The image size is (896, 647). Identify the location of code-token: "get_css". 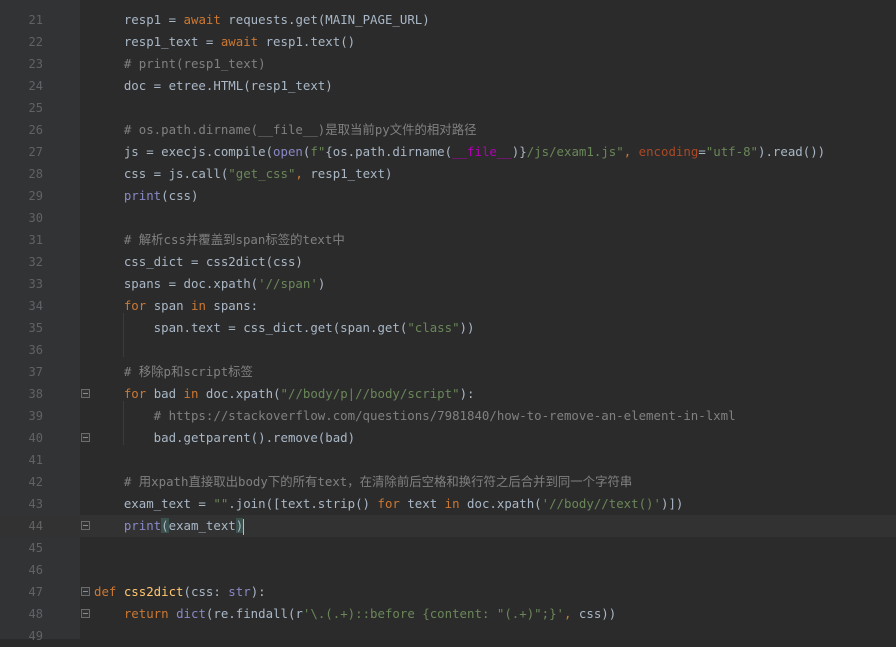
(262, 173).